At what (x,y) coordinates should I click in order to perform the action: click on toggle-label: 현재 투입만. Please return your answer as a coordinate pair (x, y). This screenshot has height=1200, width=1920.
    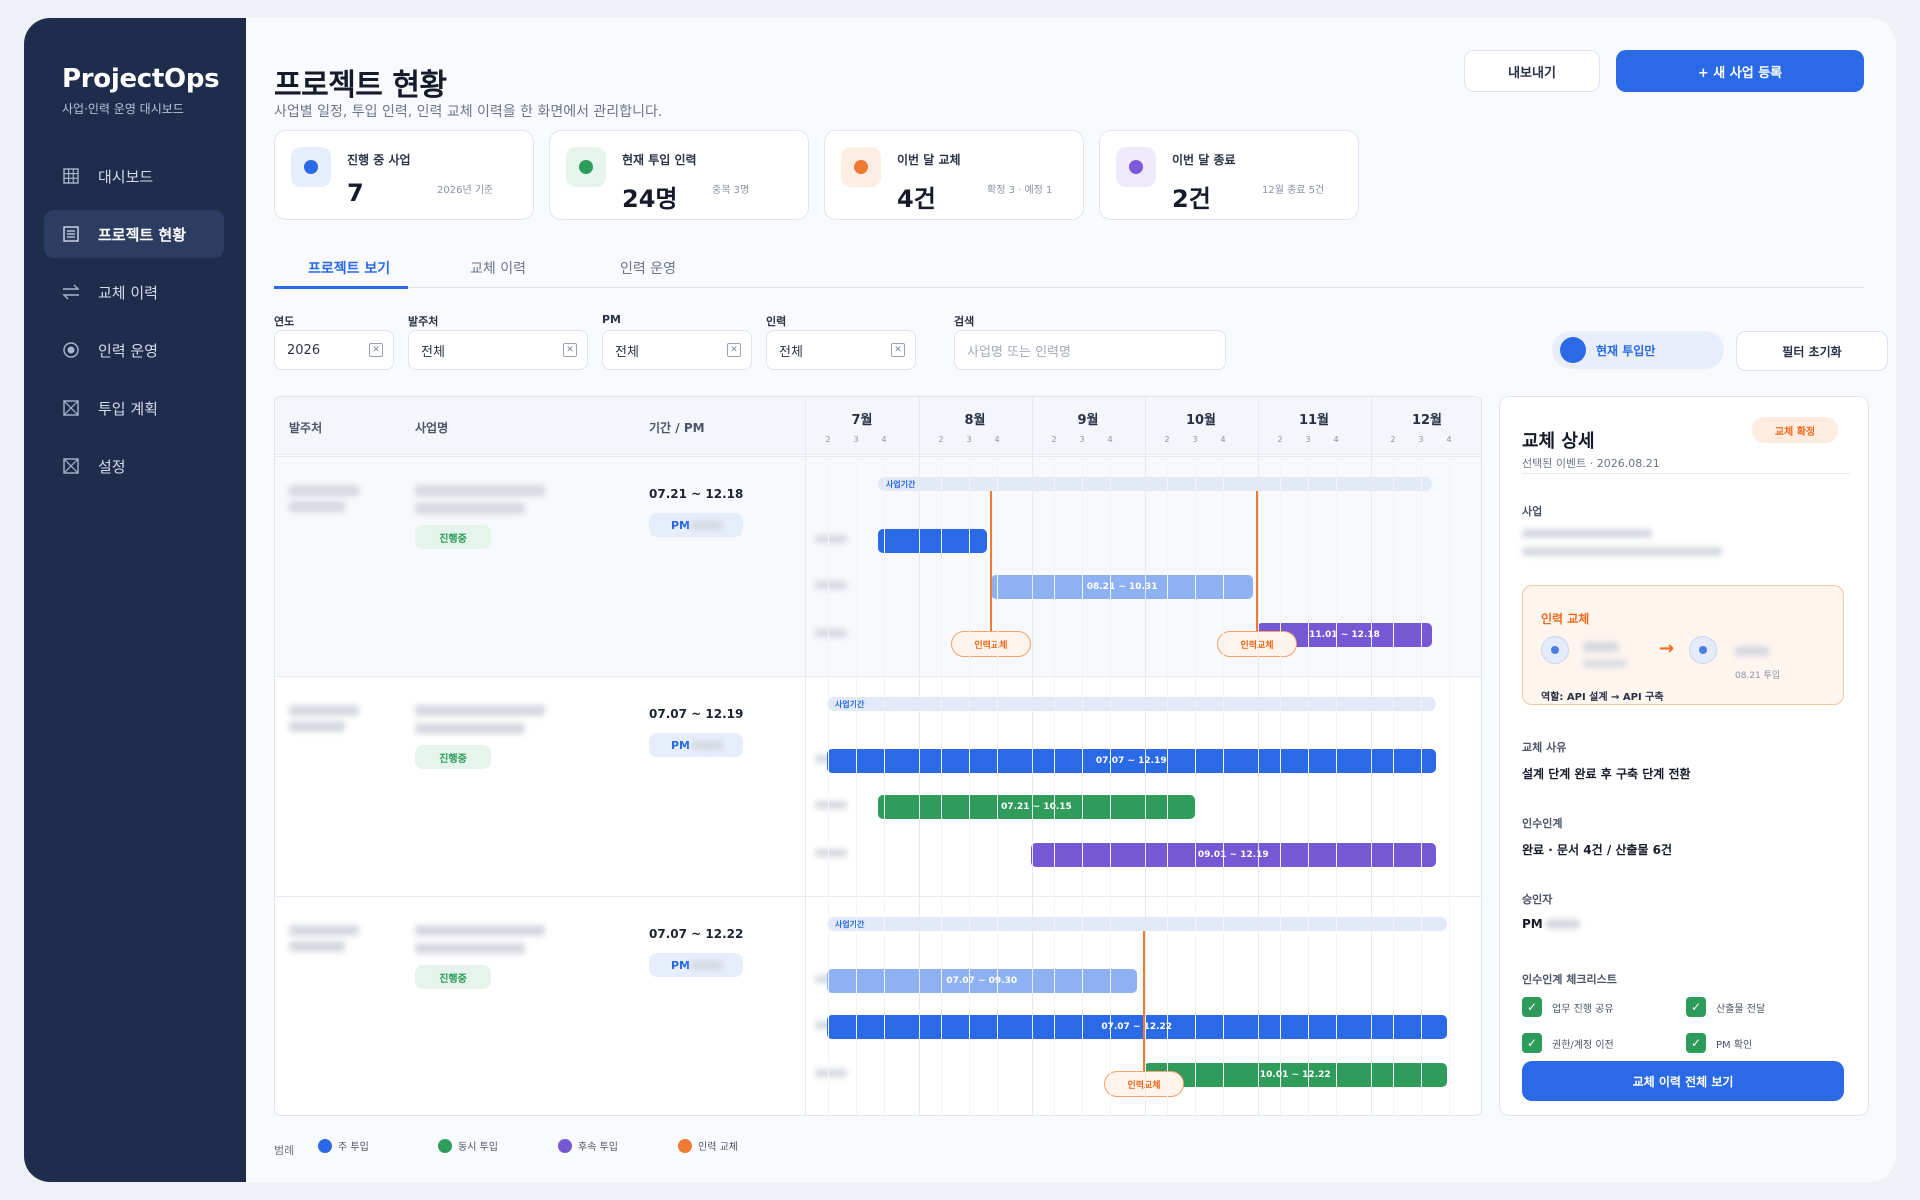
    Looking at the image, I should click on (1626, 350).